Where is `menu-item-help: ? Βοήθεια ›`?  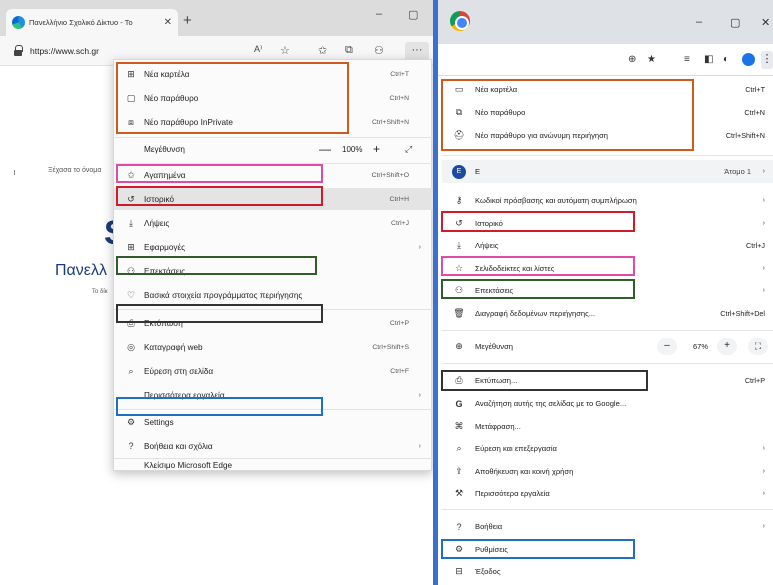 menu-item-help: ? Βοήθεια › is located at coordinates (607, 526).